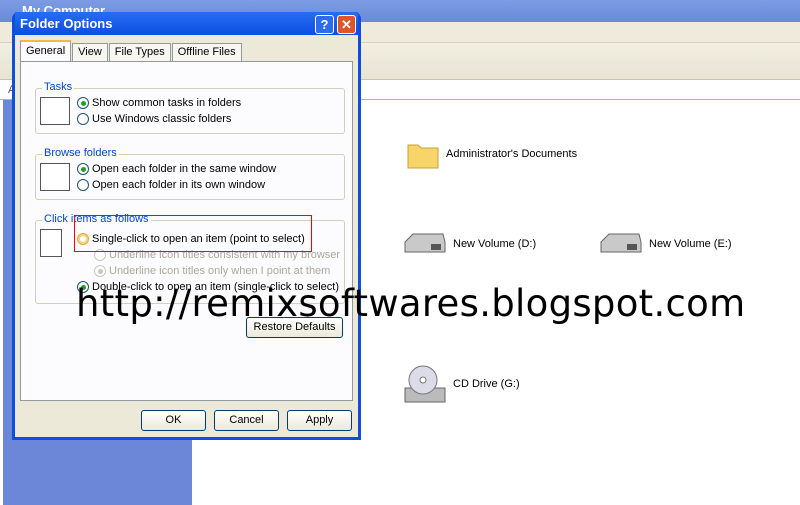 The image size is (800, 505). Describe the element at coordinates (425, 384) in the screenshot. I see `cd-drive-icon` at that location.